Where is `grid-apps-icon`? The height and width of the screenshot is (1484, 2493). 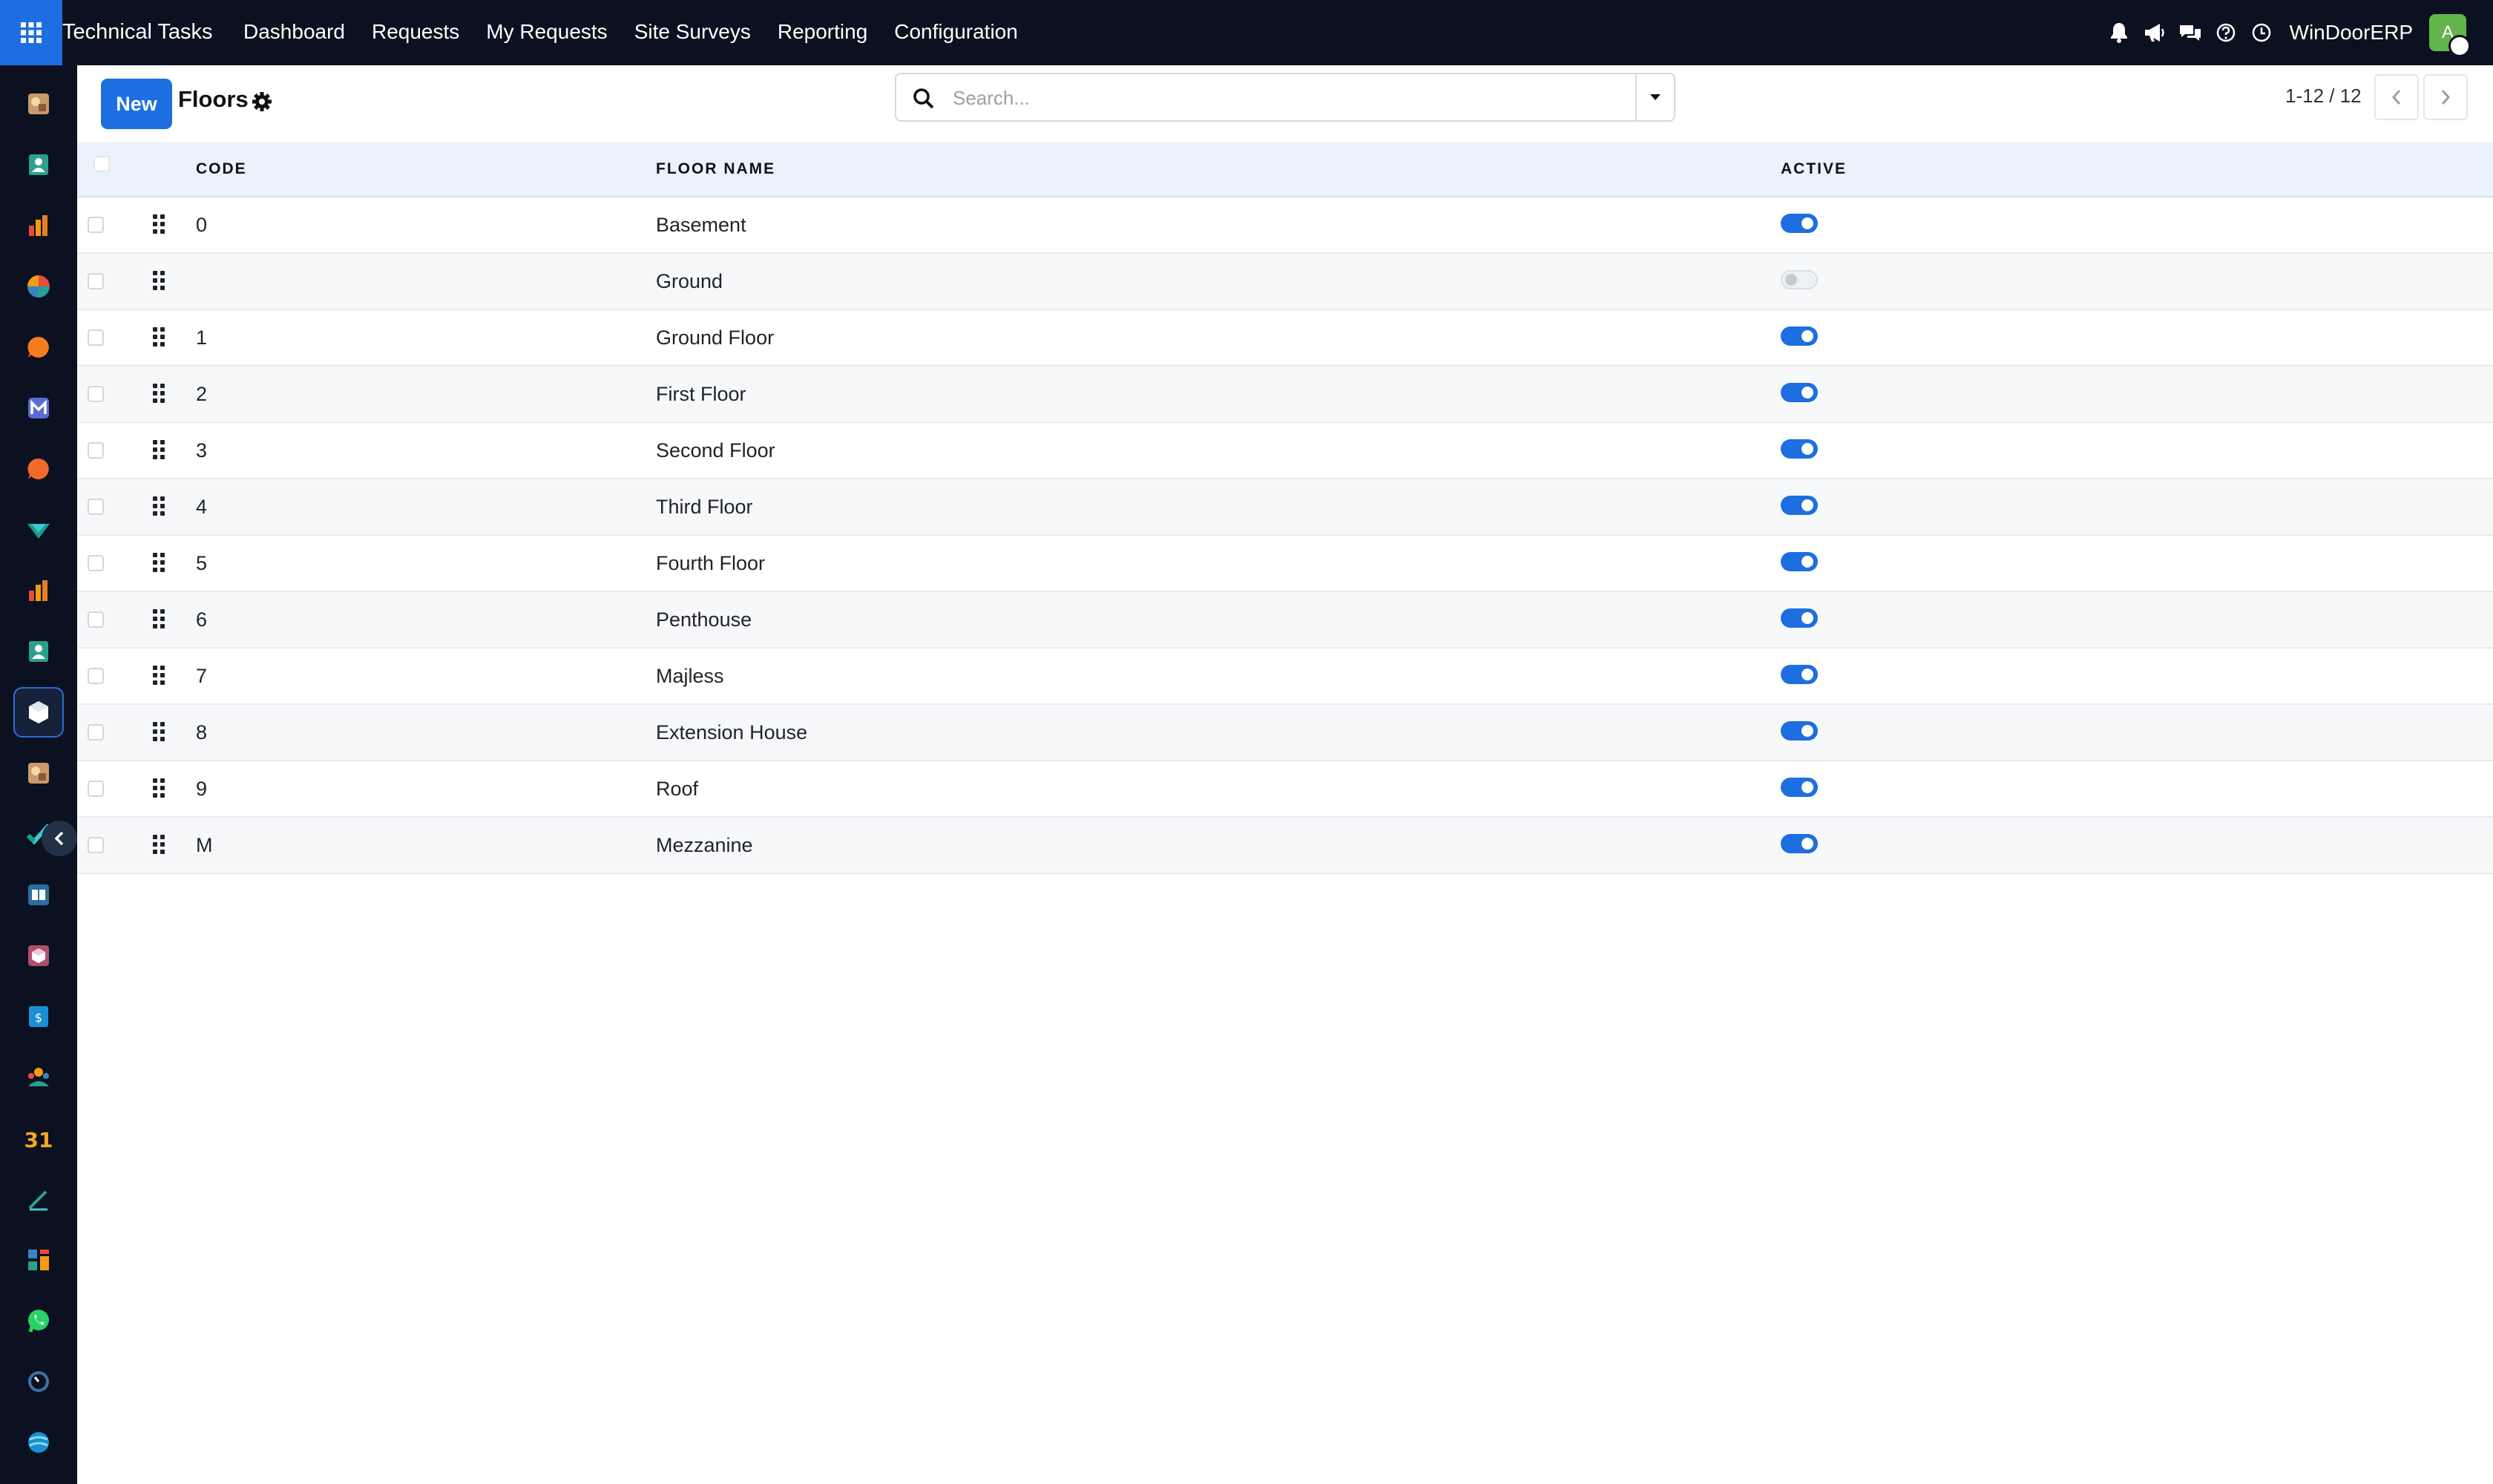 grid-apps-icon is located at coordinates (31, 32).